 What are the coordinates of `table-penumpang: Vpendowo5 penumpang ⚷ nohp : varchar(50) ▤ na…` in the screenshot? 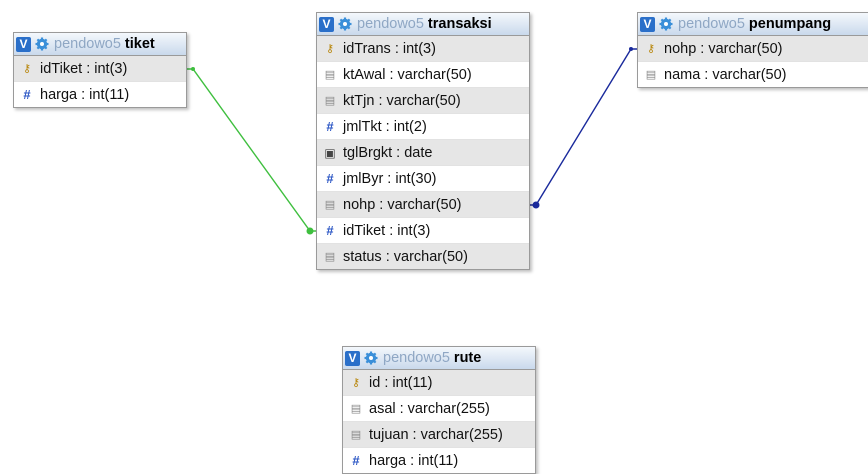 It's located at (752, 50).